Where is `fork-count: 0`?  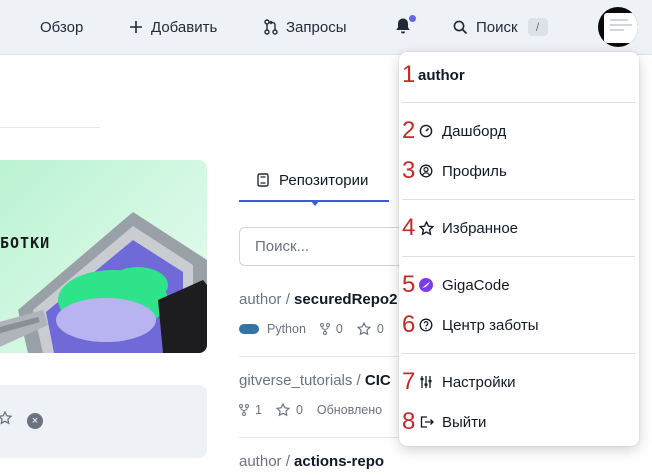 fork-count: 0 is located at coordinates (331, 329).